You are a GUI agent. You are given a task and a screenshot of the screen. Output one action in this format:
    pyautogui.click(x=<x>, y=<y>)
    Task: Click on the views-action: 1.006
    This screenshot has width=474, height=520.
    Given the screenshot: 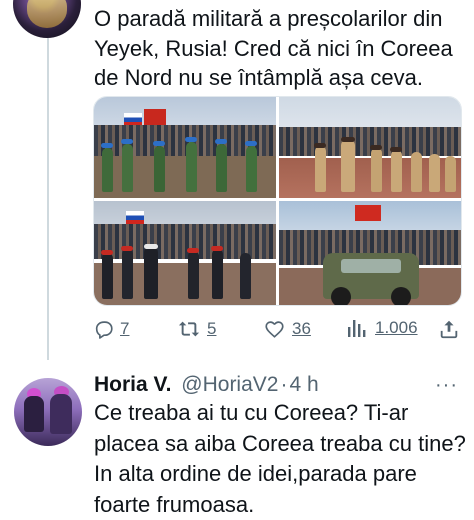 What is the action you would take?
    pyautogui.click(x=382, y=328)
    